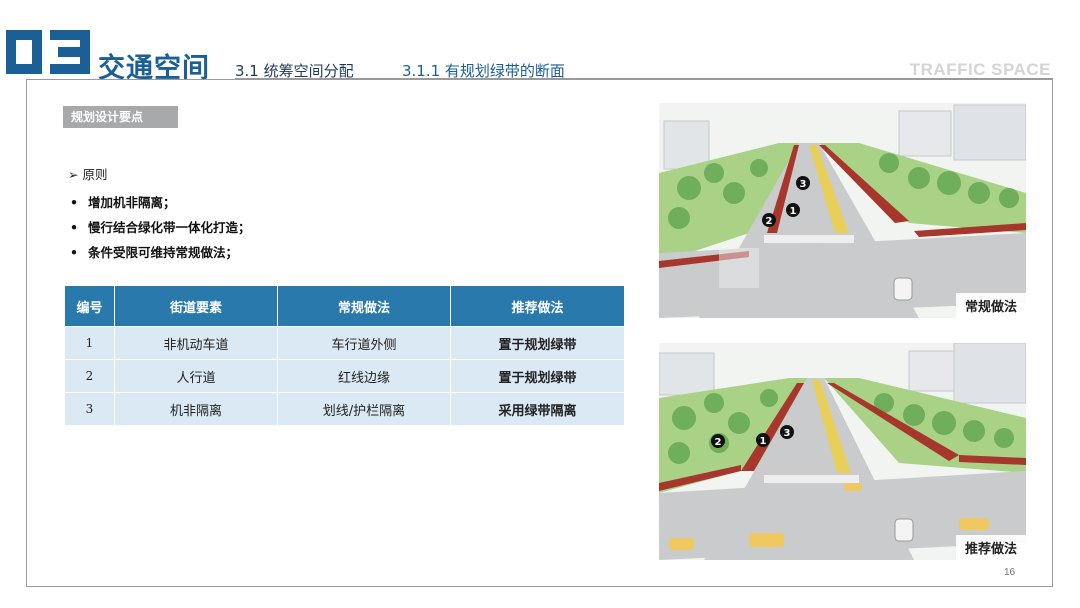 The width and height of the screenshot is (1080, 608). Describe the element at coordinates (154, 252) in the screenshot. I see `list-item: • 条件受限可维持常规做法；` at that location.